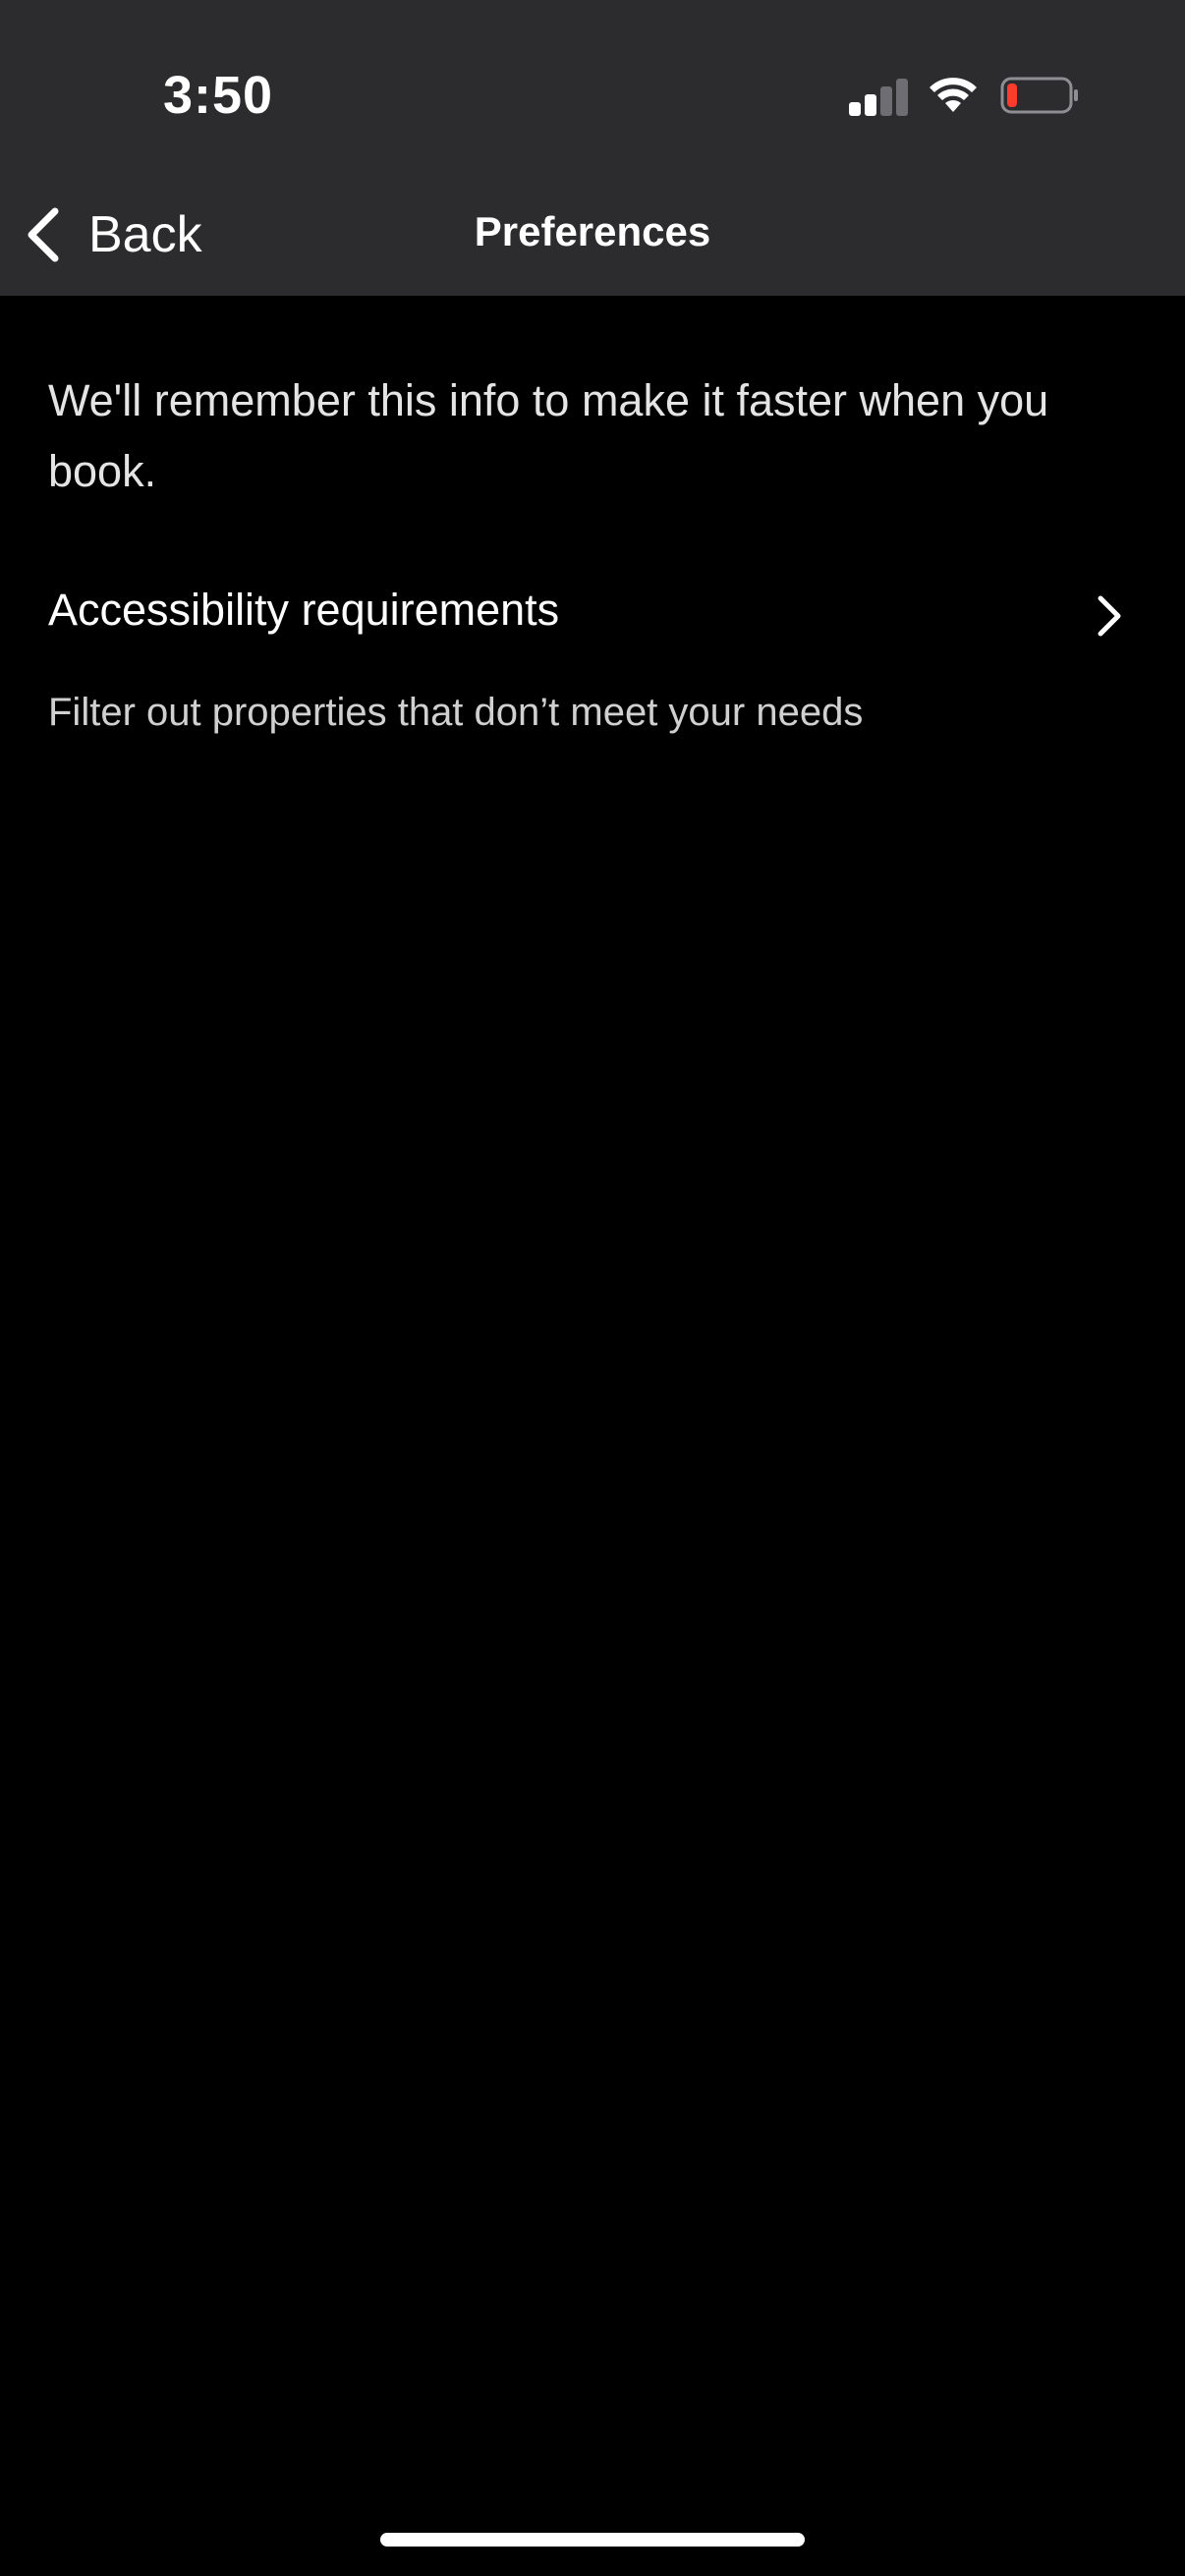  I want to click on home-indicator, so click(592, 2540).